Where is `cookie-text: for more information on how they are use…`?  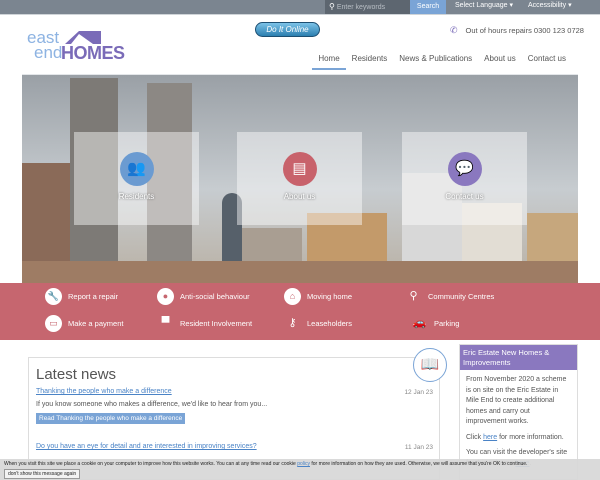
cookie-text: for more information on how they are use… is located at coordinates (419, 464).